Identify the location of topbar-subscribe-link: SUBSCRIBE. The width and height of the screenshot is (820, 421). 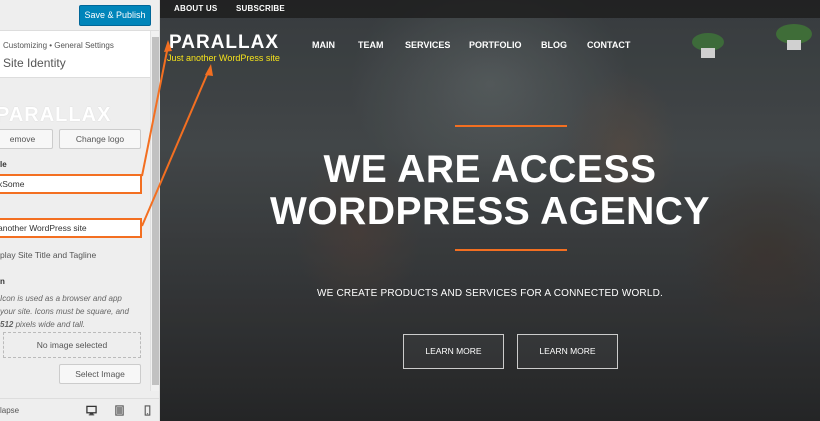
(260, 8).